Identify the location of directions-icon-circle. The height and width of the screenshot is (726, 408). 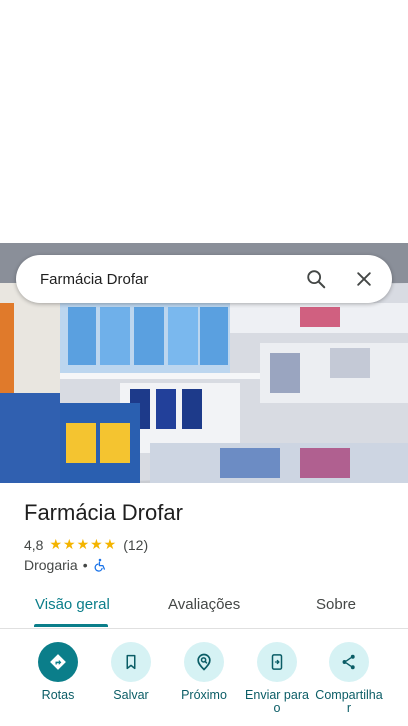
(58, 662).